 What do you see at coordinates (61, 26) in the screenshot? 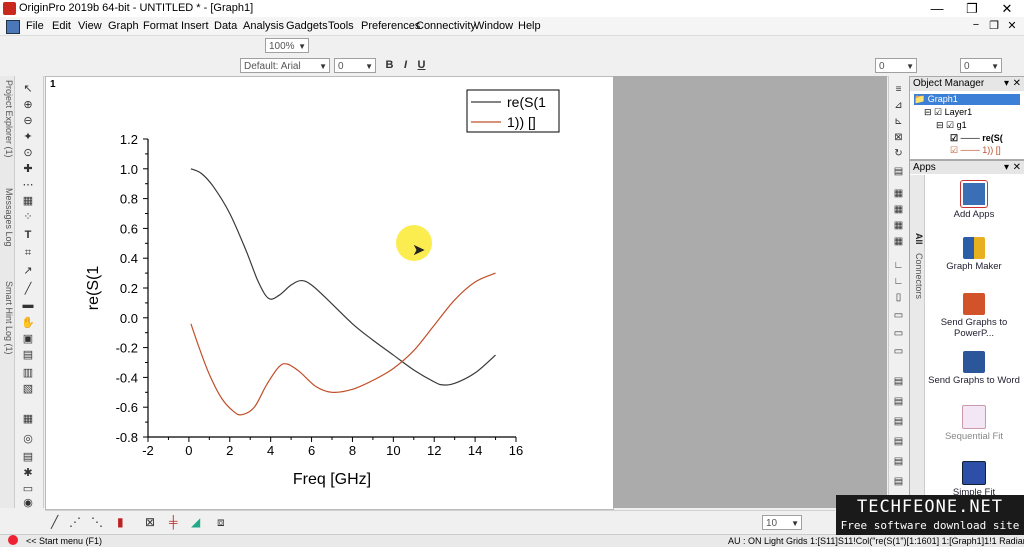
I see `menu-edit: Edit` at bounding box center [61, 26].